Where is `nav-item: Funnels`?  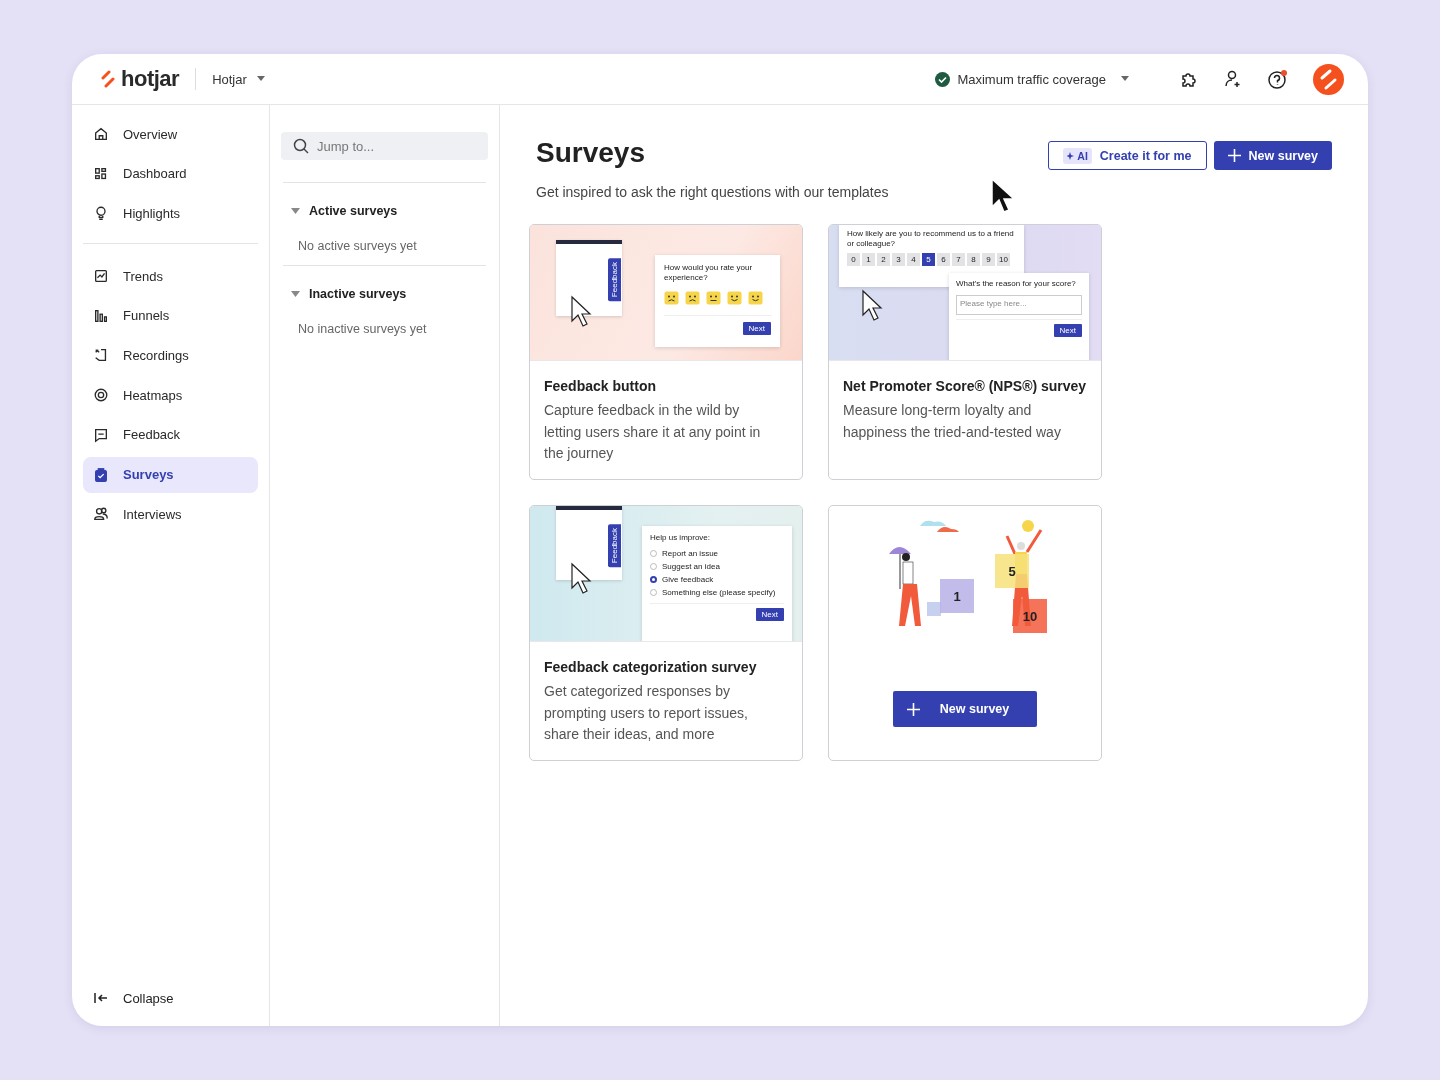
nav-item: Funnels is located at coordinates (170, 315).